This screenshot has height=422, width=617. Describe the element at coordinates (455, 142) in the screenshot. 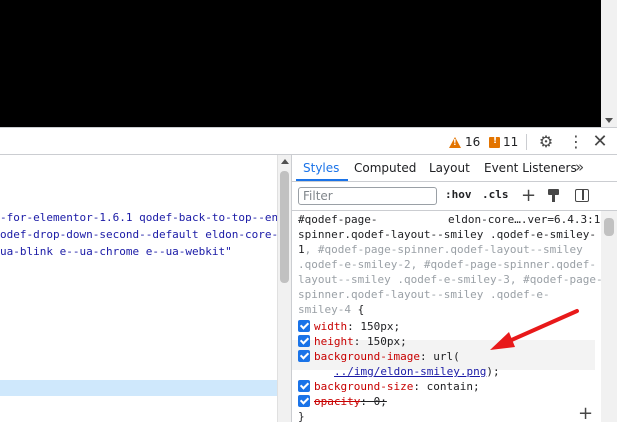

I see `warning-icon` at that location.